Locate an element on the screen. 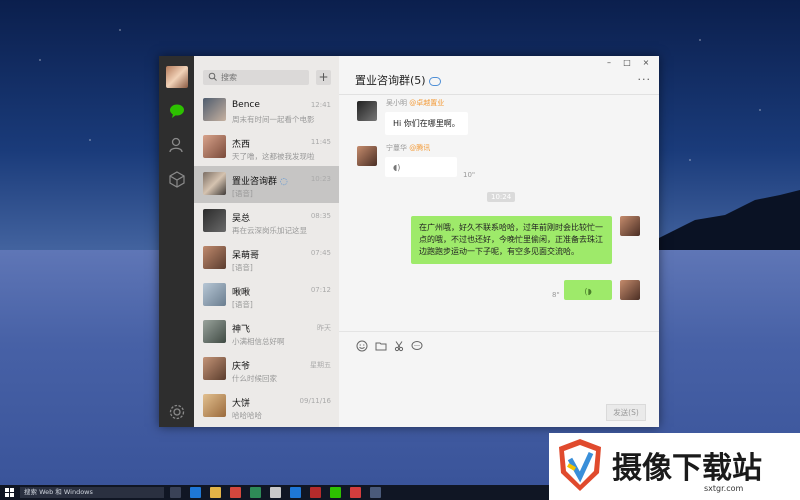  favorites-icon is located at coordinates (177, 179).